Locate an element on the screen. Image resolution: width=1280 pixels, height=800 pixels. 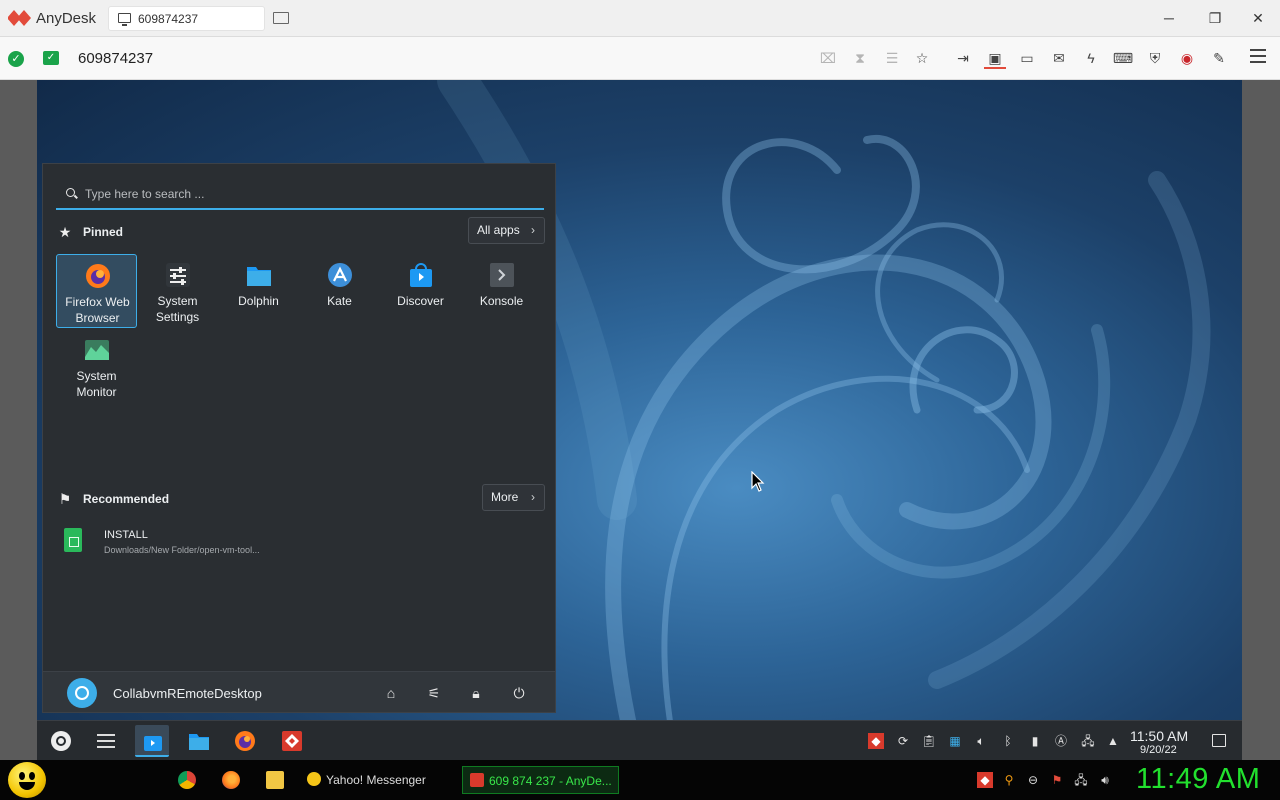
privacy-icon: ⌧ is located at coordinates (828, 58).